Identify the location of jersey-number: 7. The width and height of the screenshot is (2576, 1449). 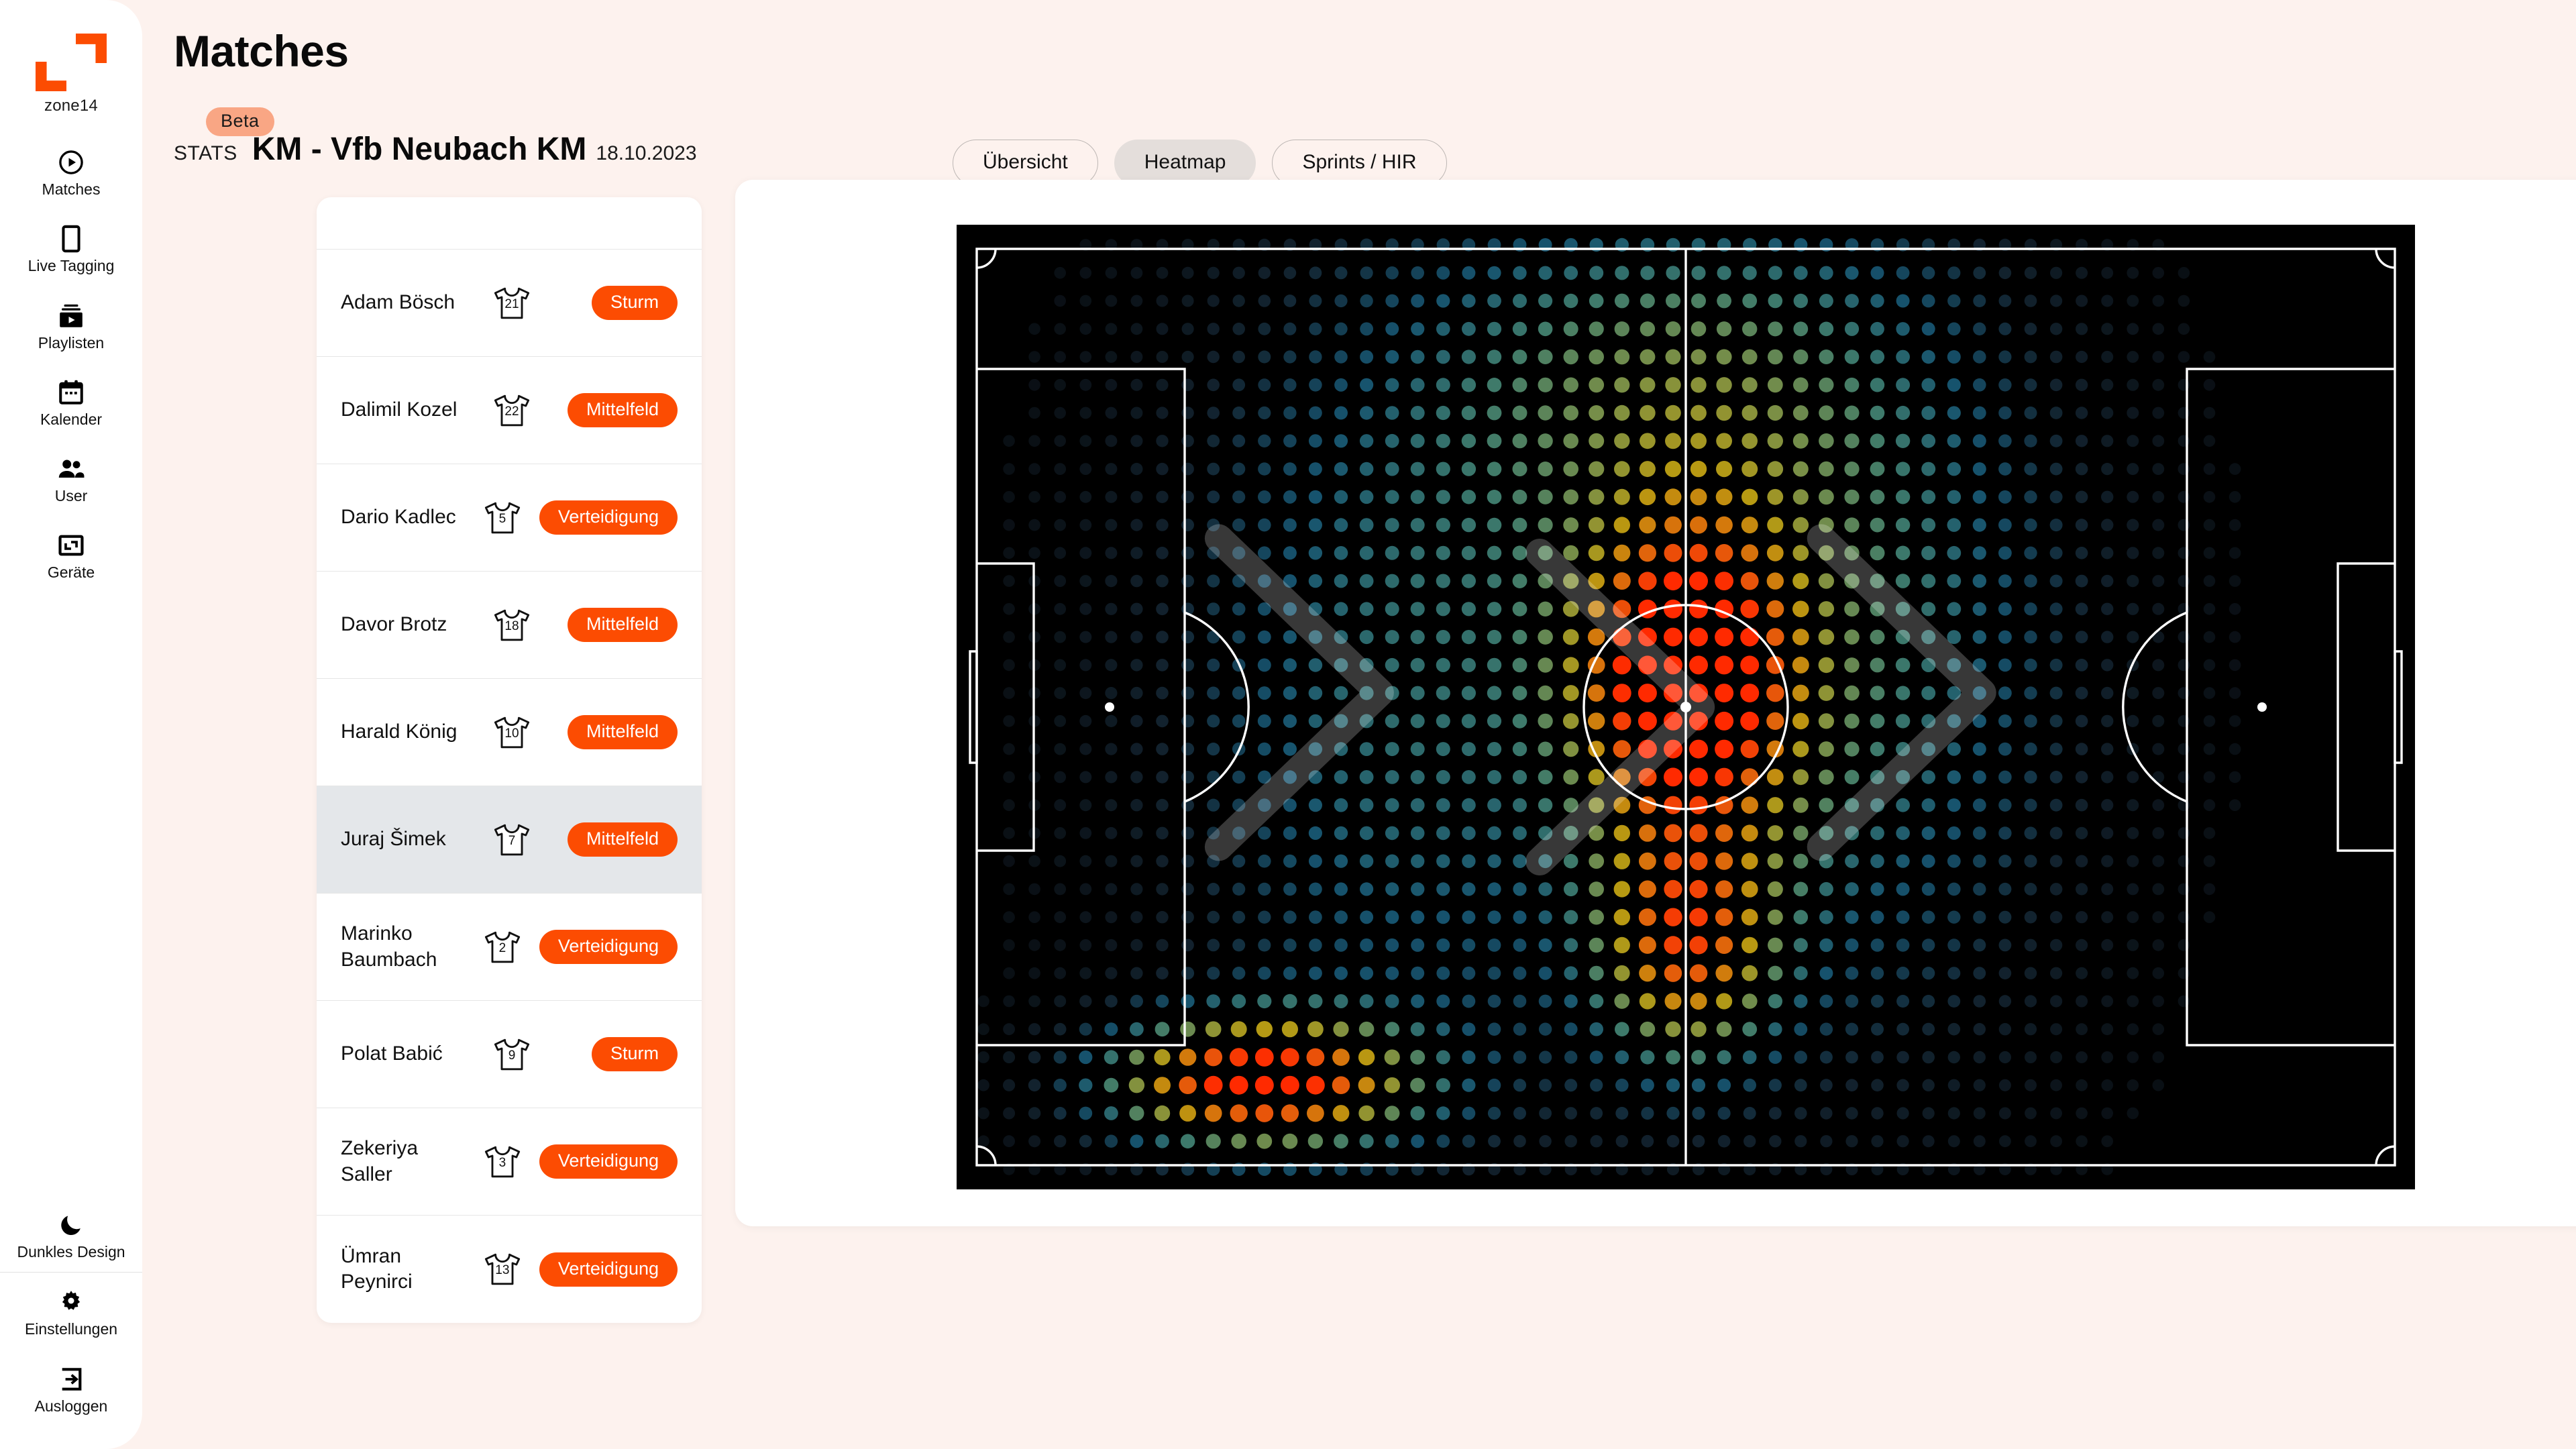
(512, 840).